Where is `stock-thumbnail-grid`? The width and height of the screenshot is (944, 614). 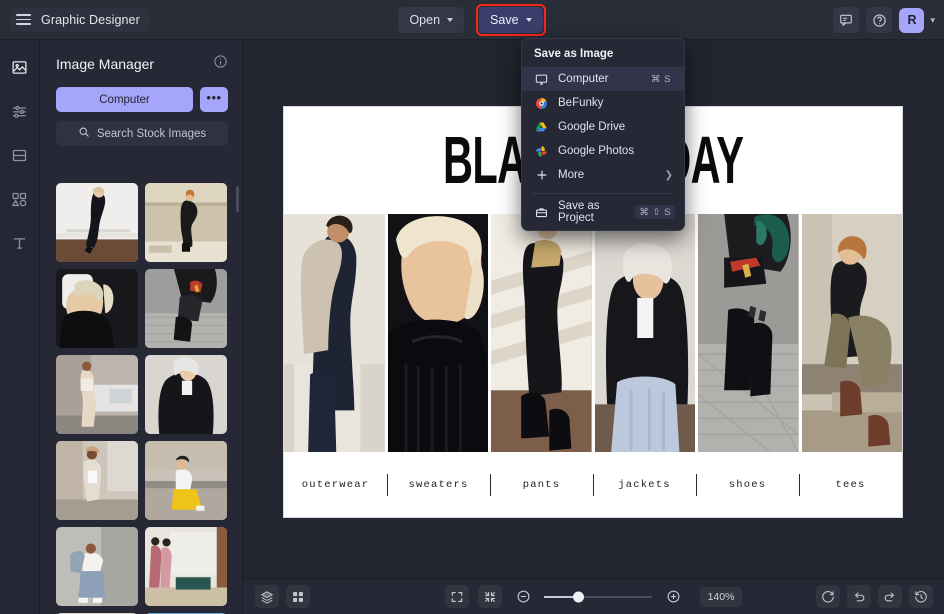 stock-thumbnail-grid is located at coordinates (145, 398).